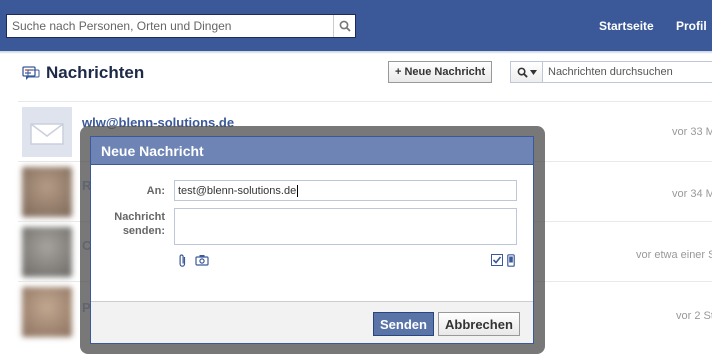 This screenshot has height=359, width=712. I want to click on checkbox-icon, so click(497, 260).